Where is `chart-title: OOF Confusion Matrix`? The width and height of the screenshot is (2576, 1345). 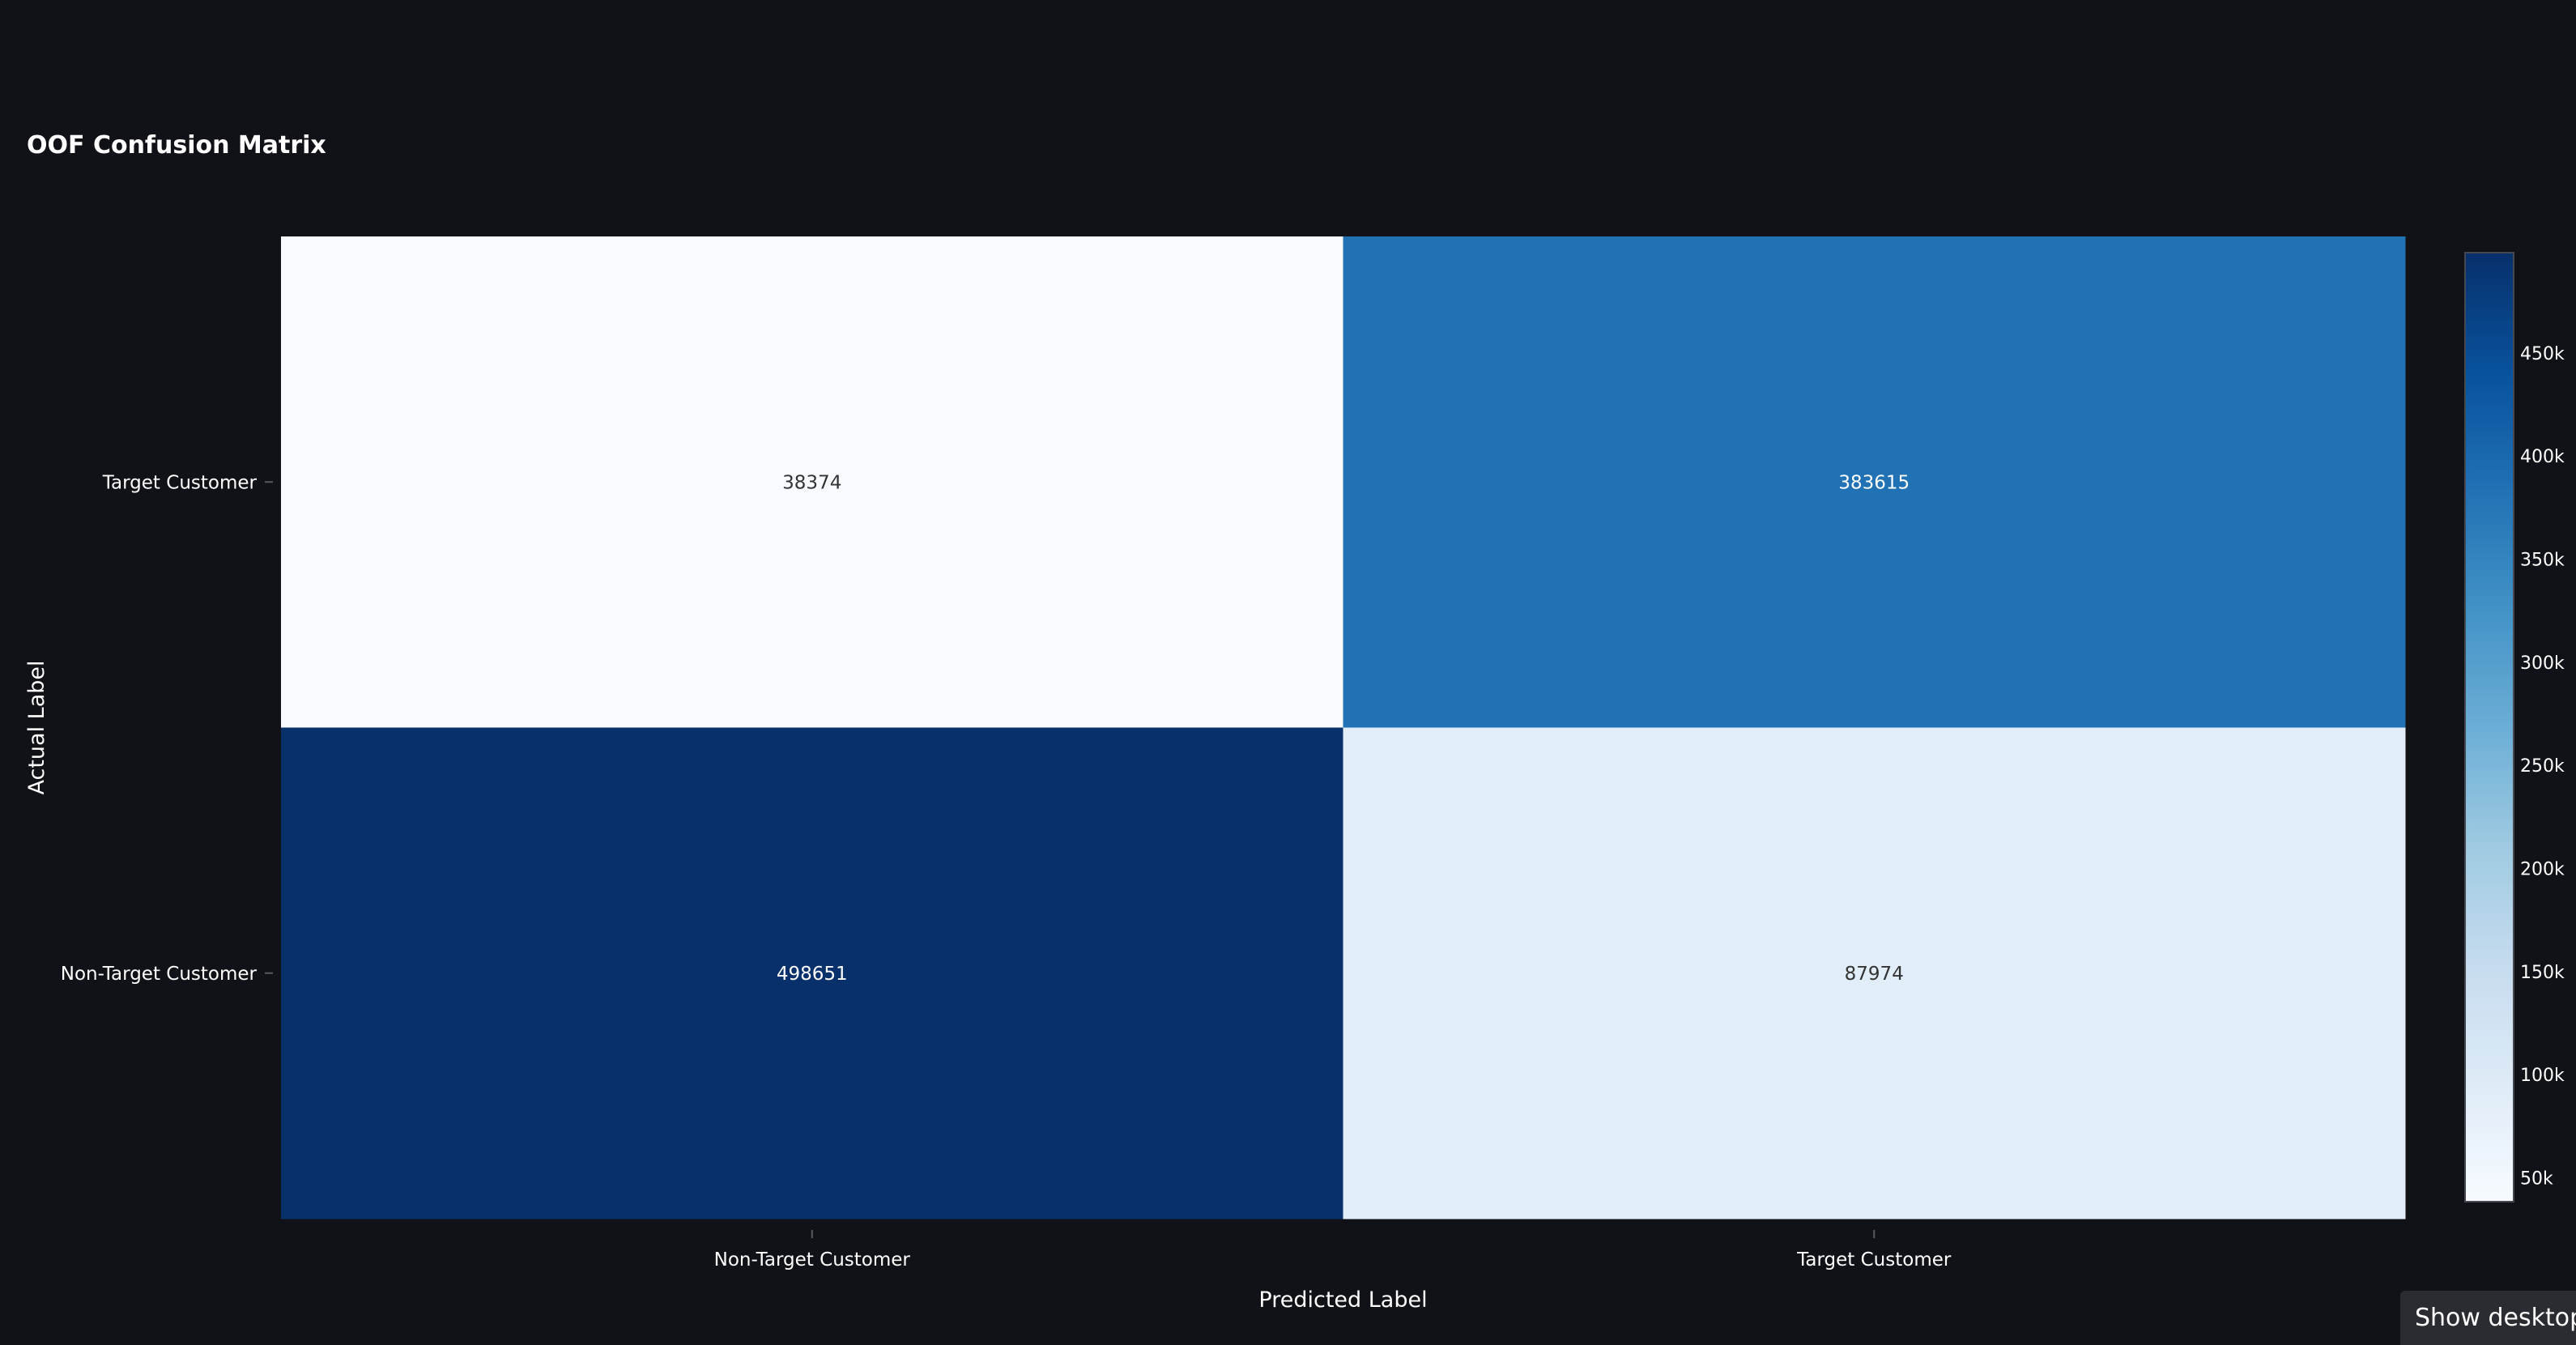 chart-title: OOF Confusion Matrix is located at coordinates (176, 145).